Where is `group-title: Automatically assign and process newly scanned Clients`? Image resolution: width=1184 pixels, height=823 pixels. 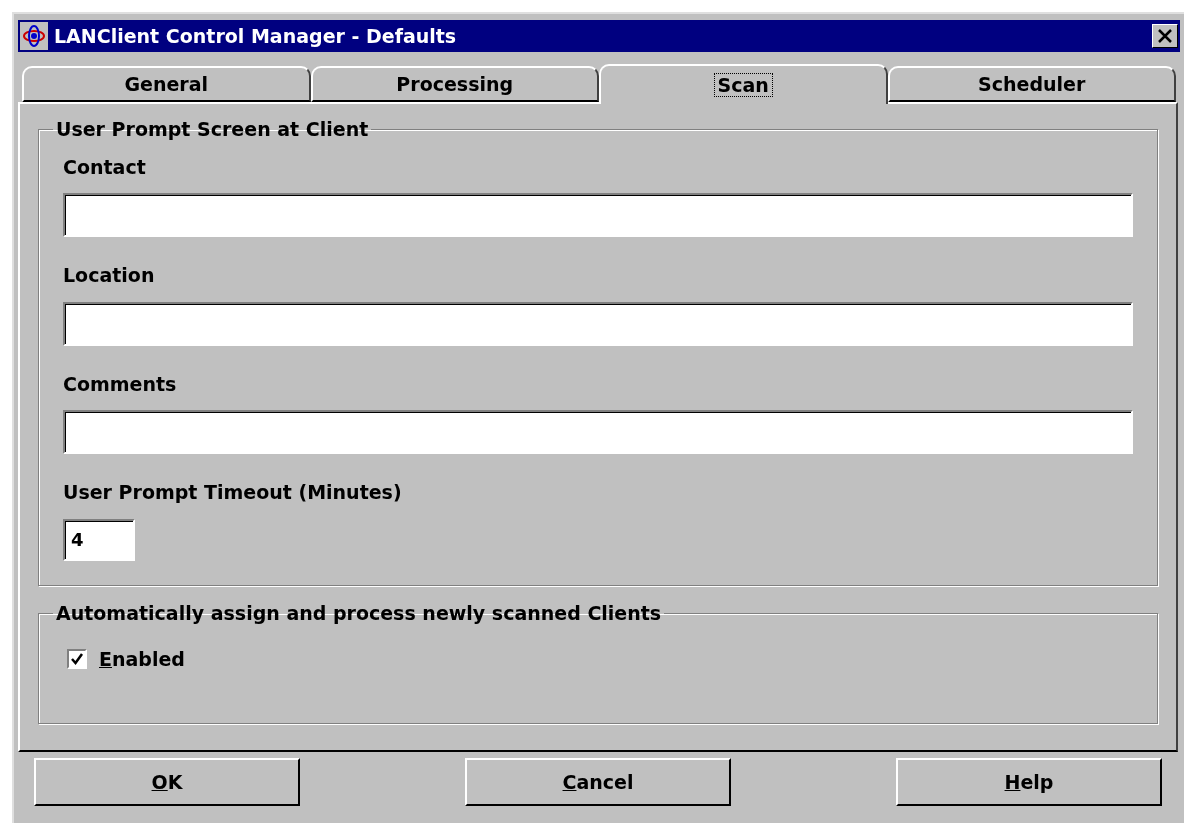
group-title: Automatically assign and process newly scanned Clients is located at coordinates (359, 613).